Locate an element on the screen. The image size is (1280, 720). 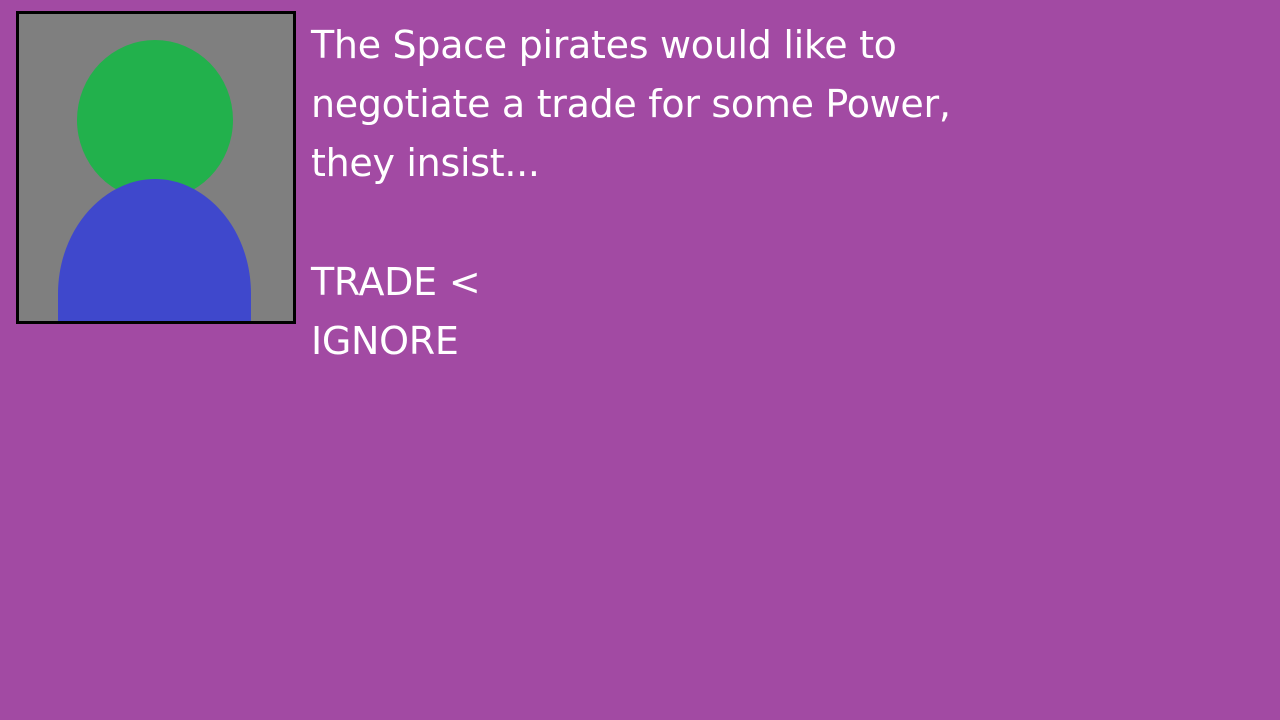
dialog-line: The Space pirates would like to is located at coordinates (604, 45).